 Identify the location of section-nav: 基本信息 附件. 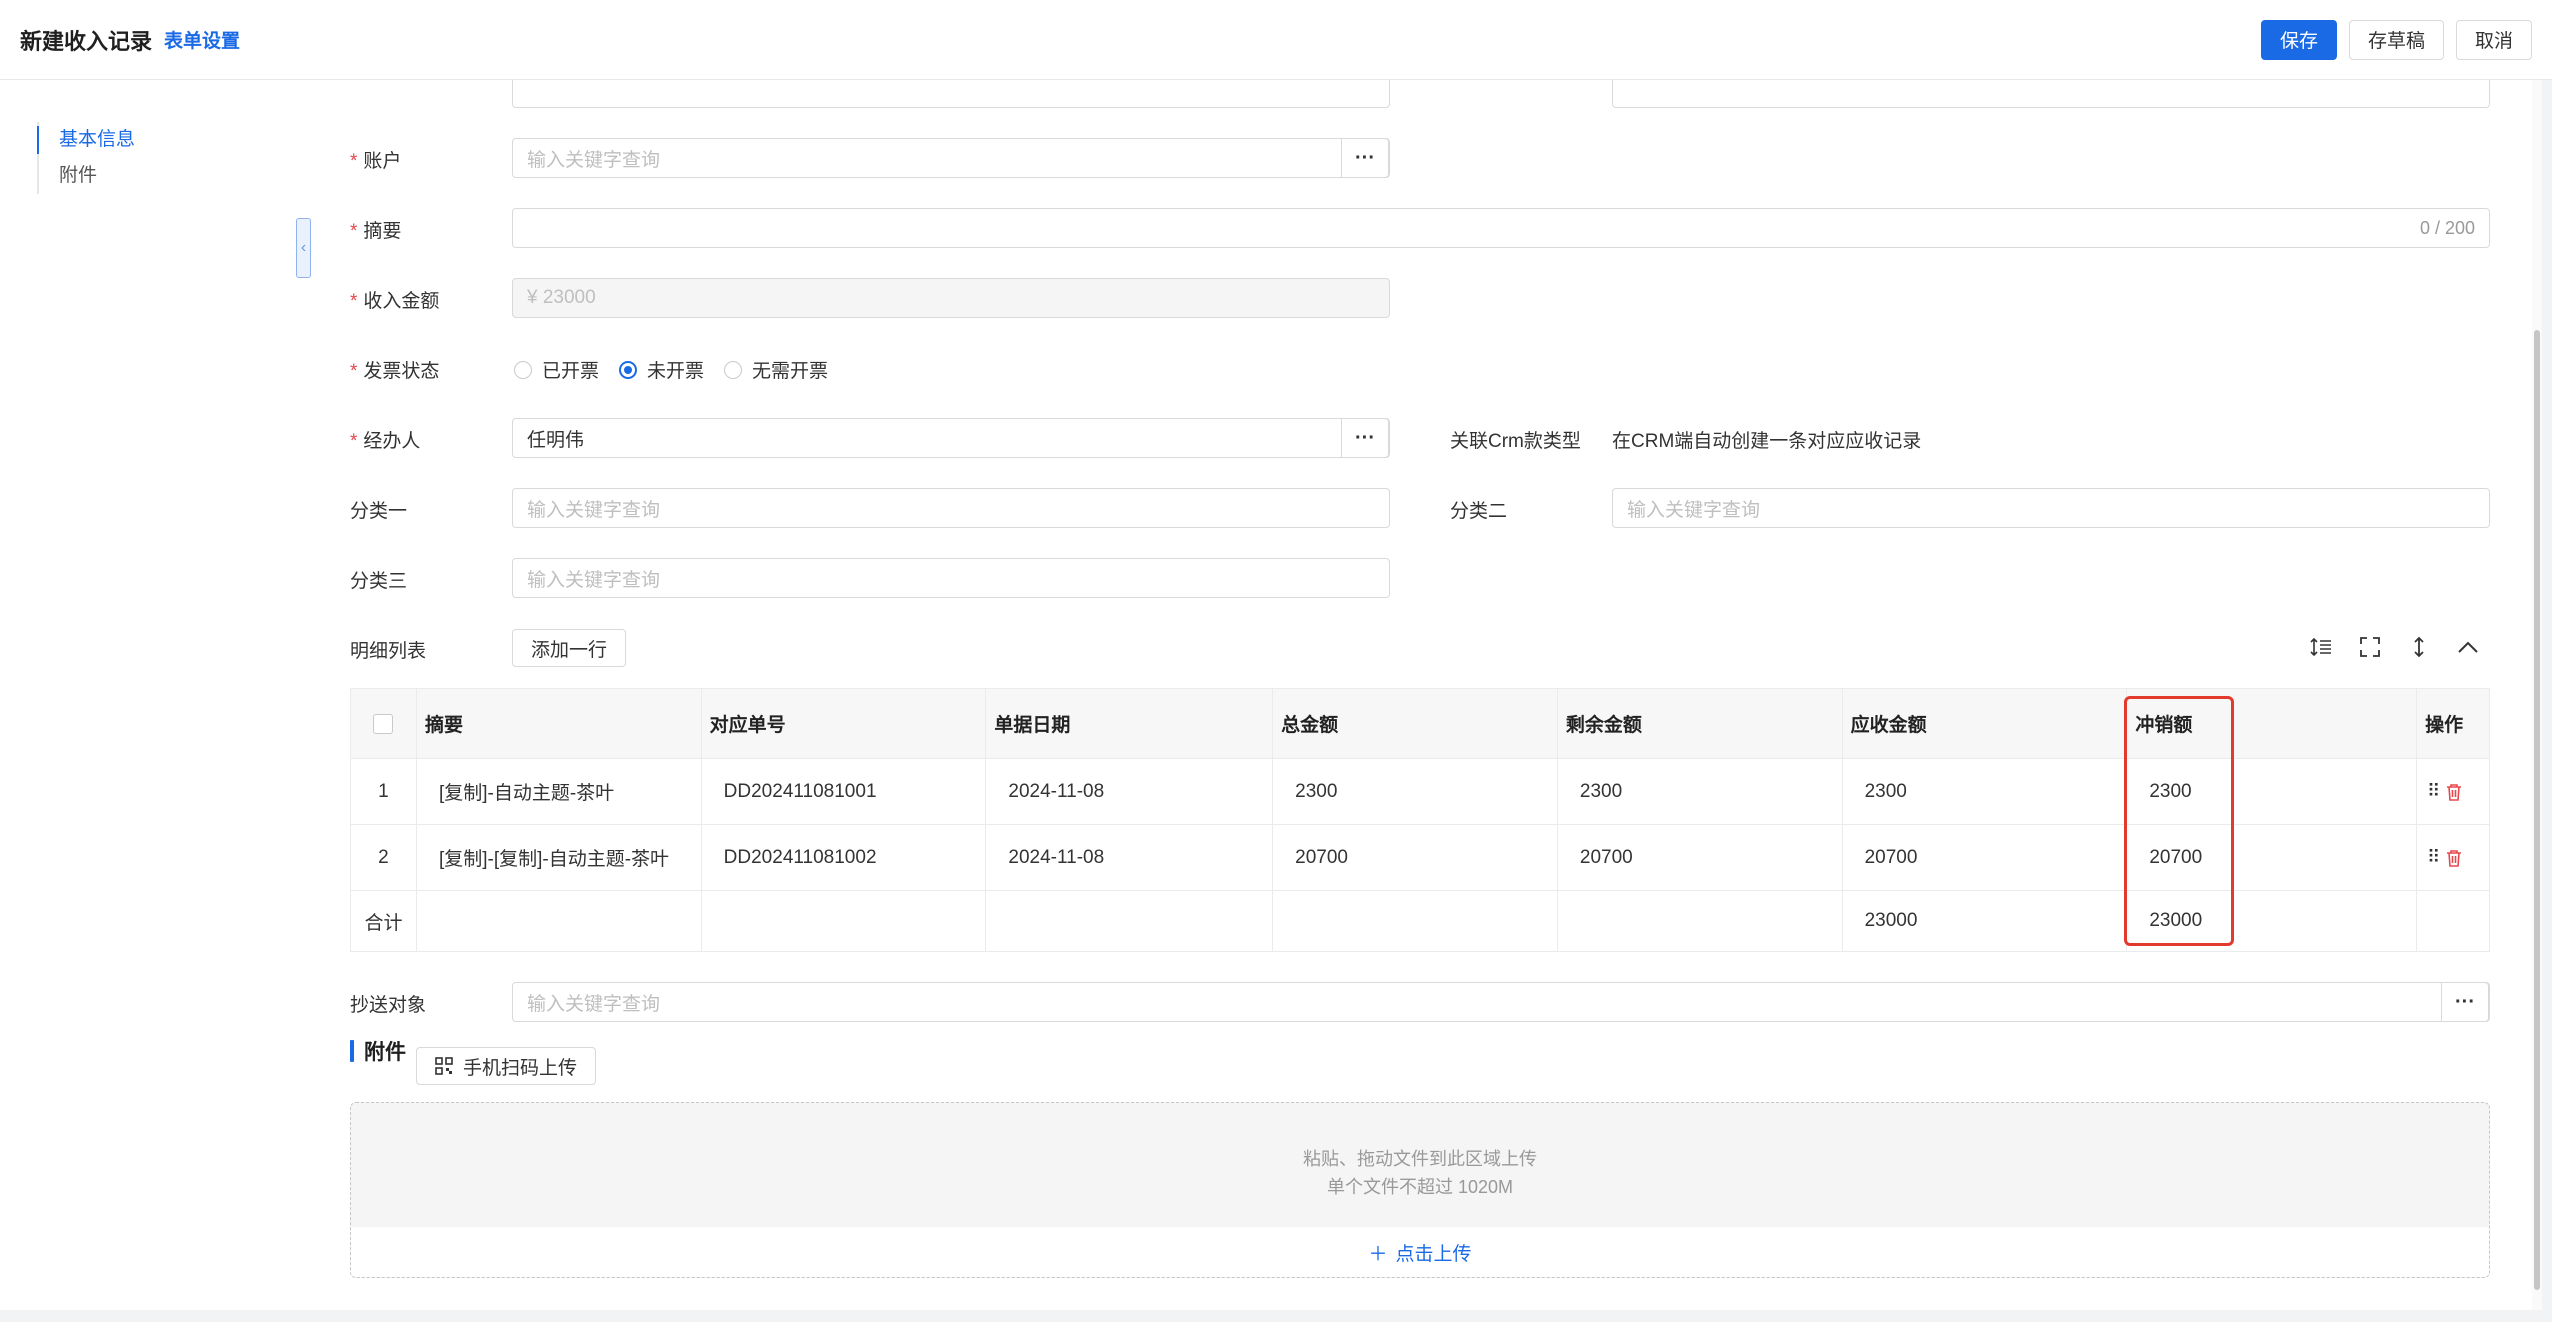
(155, 695).